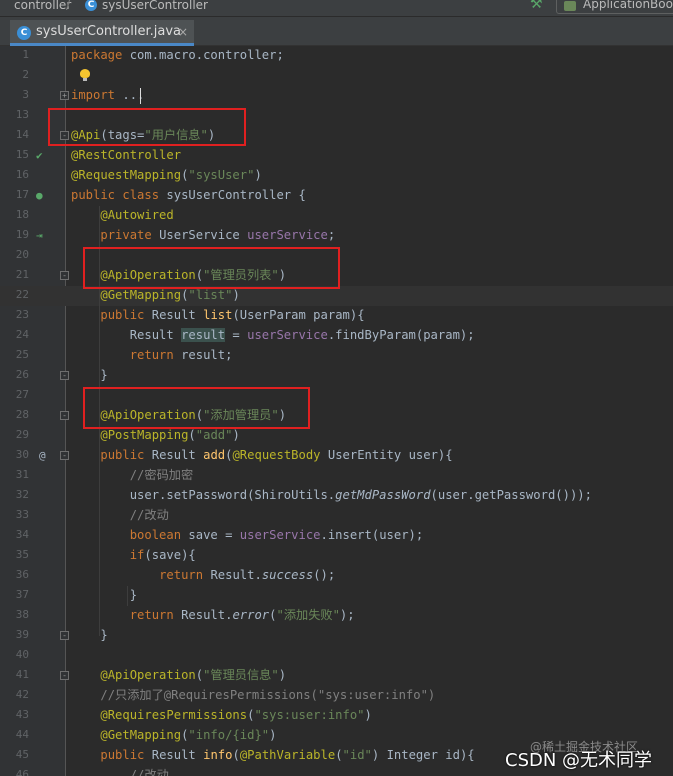  Describe the element at coordinates (236, 335) in the screenshot. I see `code-token: =` at that location.